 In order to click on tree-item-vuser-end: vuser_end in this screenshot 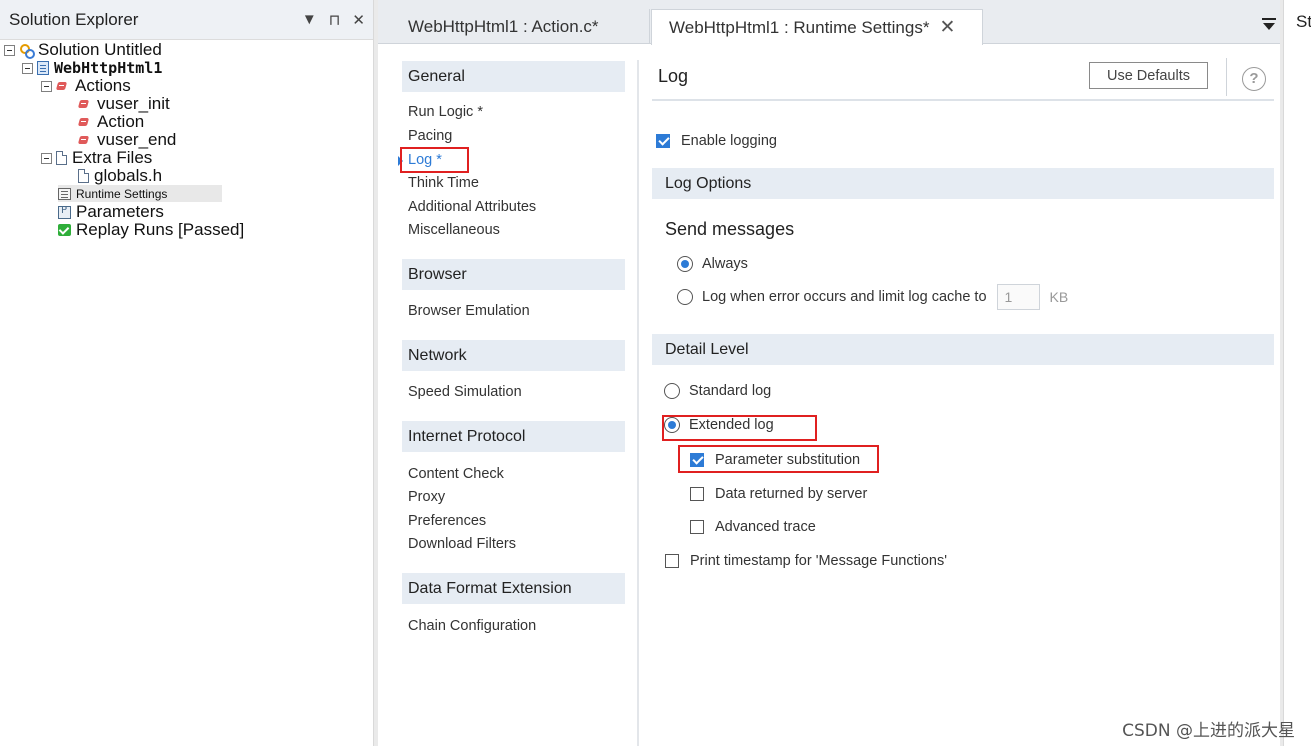, I will do `click(127, 139)`.